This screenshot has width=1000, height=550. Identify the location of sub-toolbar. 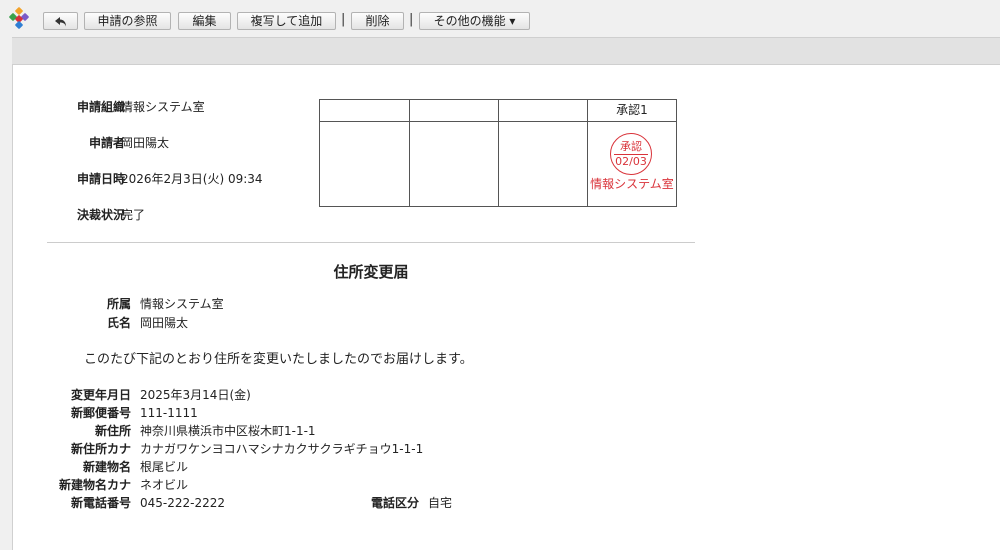
(506, 51).